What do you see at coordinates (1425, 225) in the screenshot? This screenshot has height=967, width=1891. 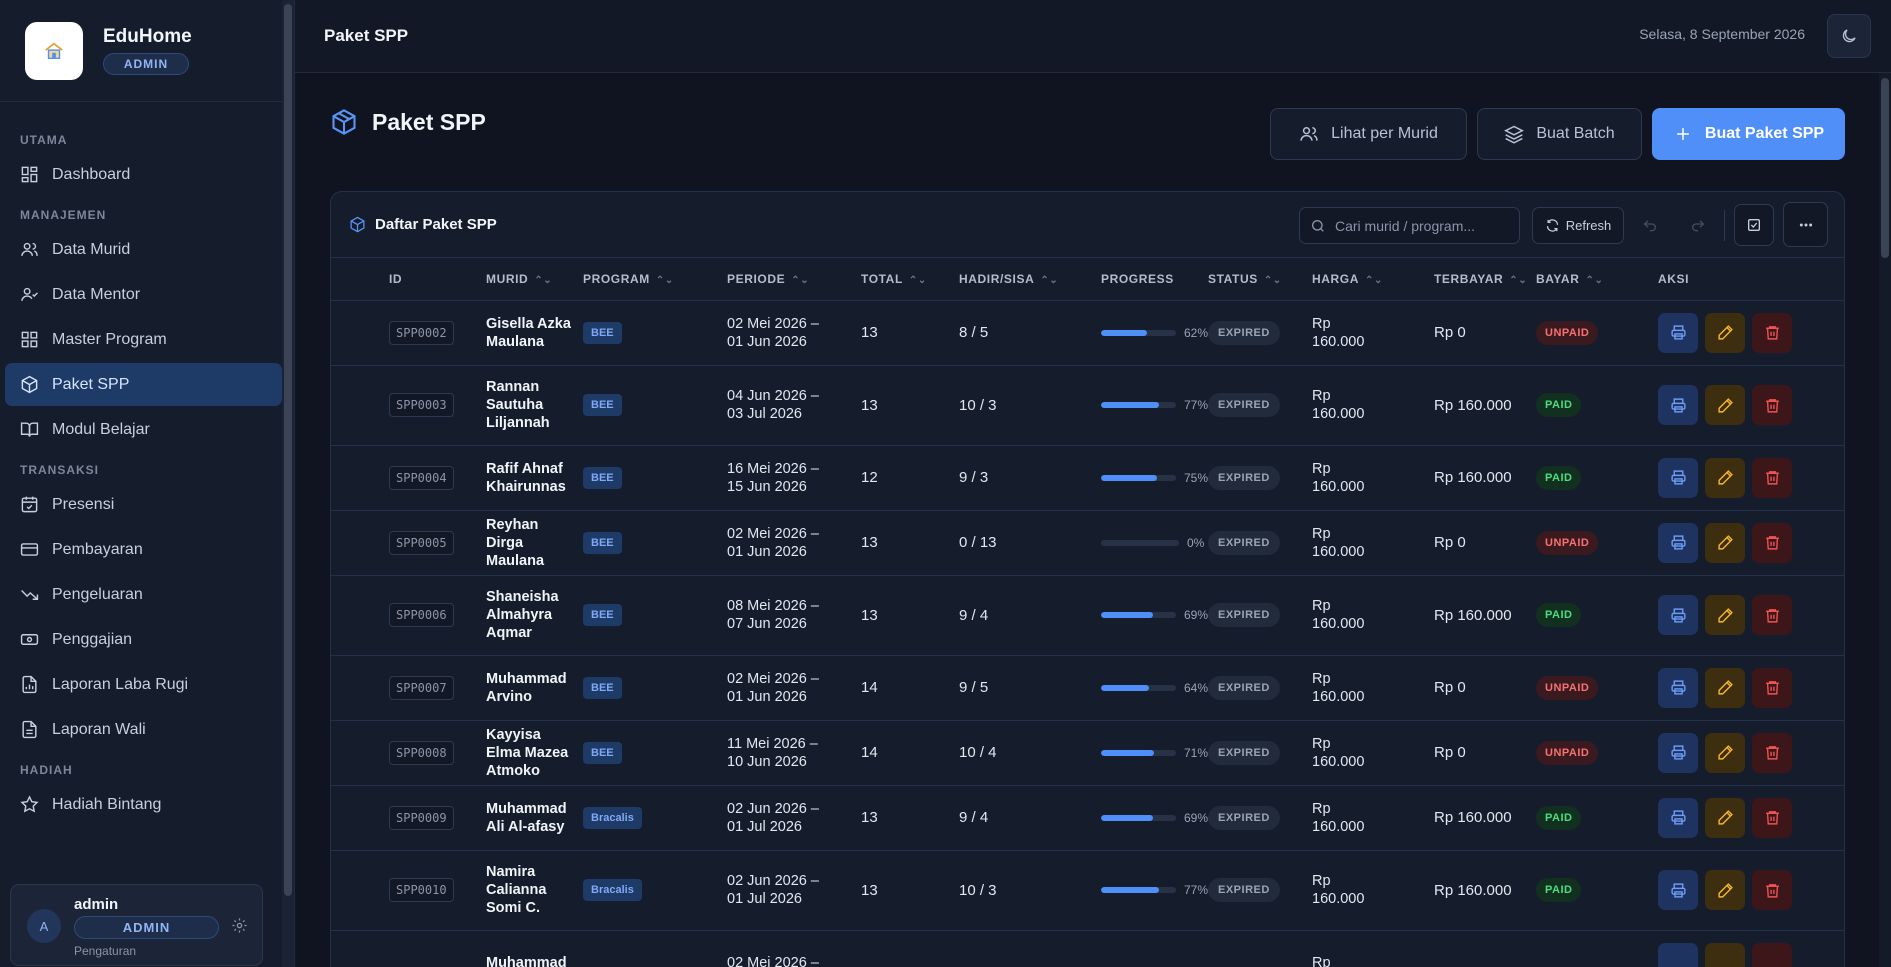 I see `search-input` at bounding box center [1425, 225].